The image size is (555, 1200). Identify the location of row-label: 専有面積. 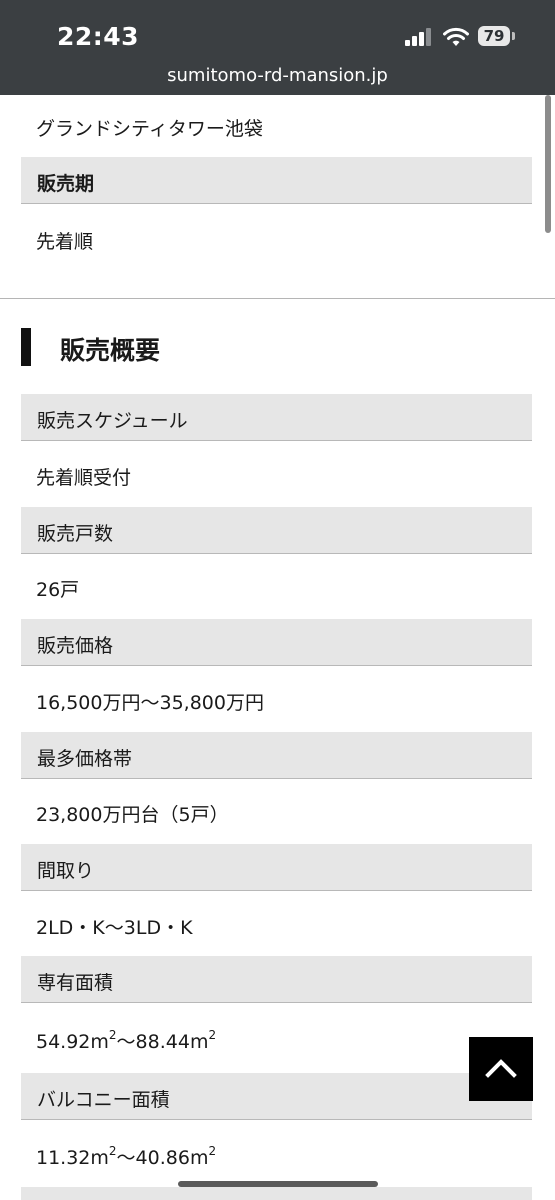
(75, 983).